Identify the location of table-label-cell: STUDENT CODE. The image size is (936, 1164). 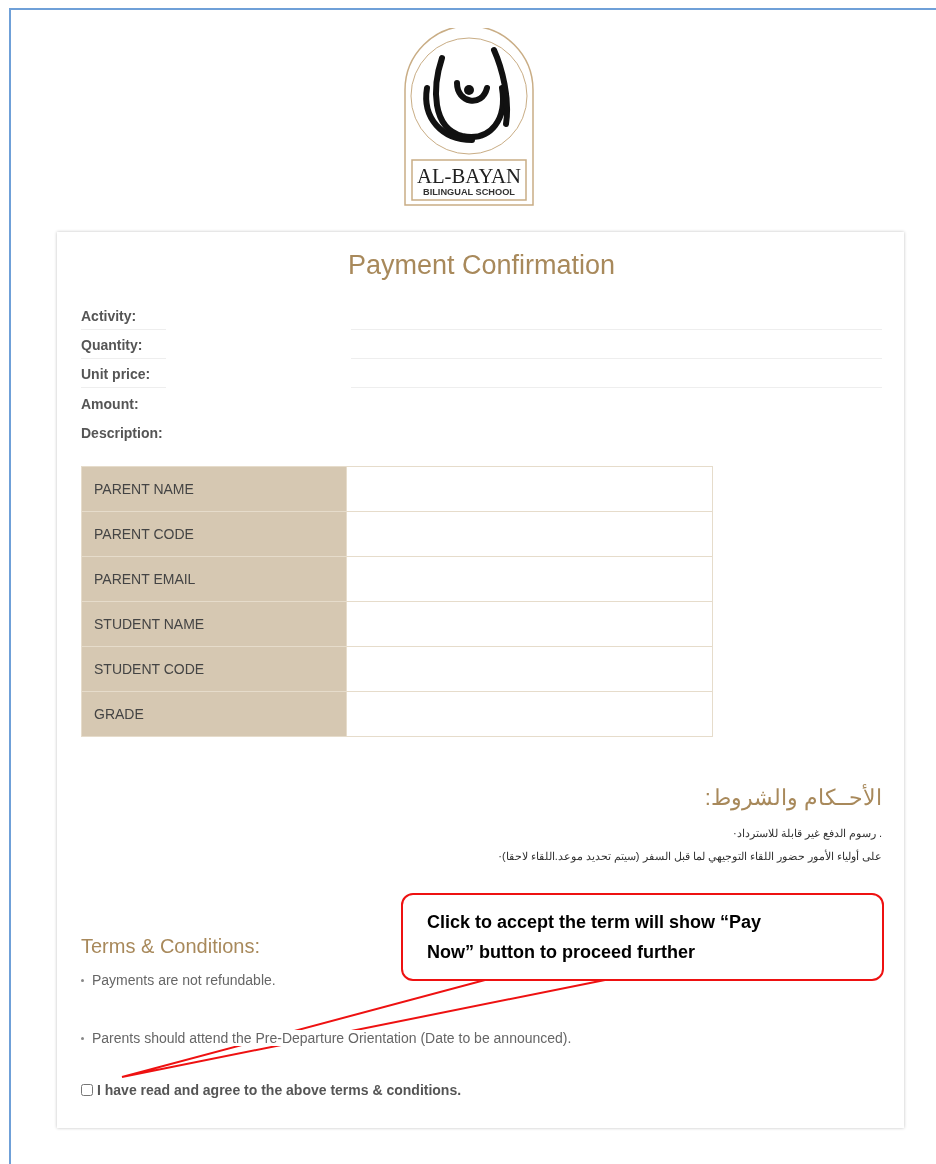
(214, 669).